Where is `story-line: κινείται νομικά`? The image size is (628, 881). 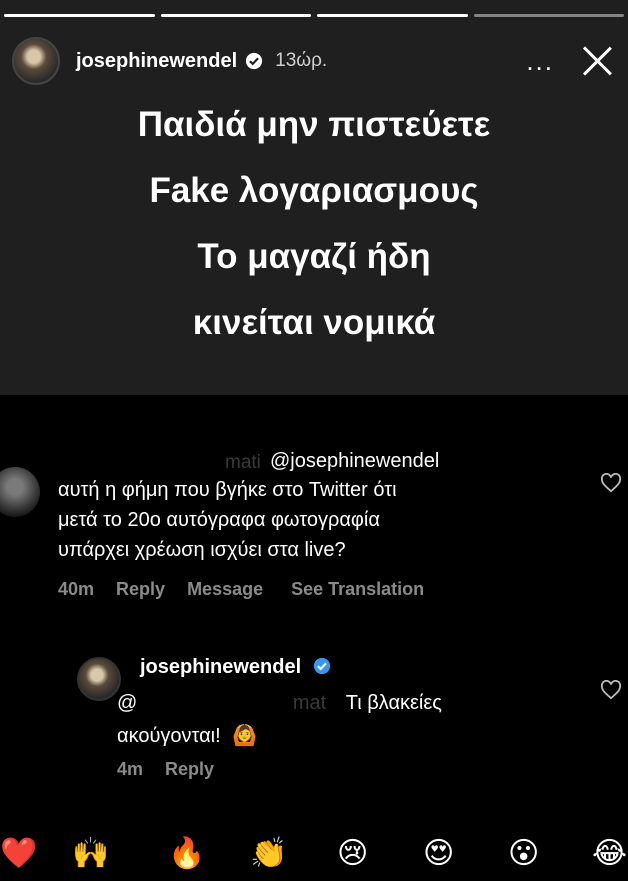
story-line: κινείται νομικά is located at coordinates (314, 322).